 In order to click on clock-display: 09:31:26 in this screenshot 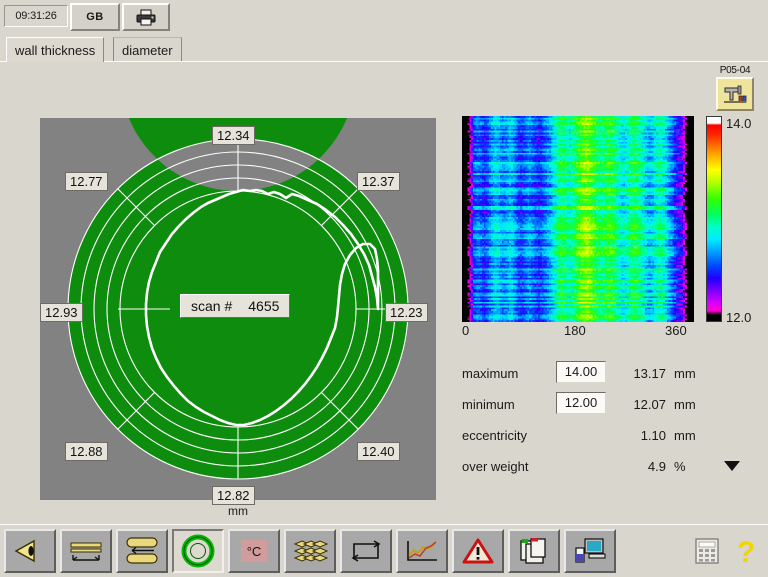, I will do `click(36, 16)`.